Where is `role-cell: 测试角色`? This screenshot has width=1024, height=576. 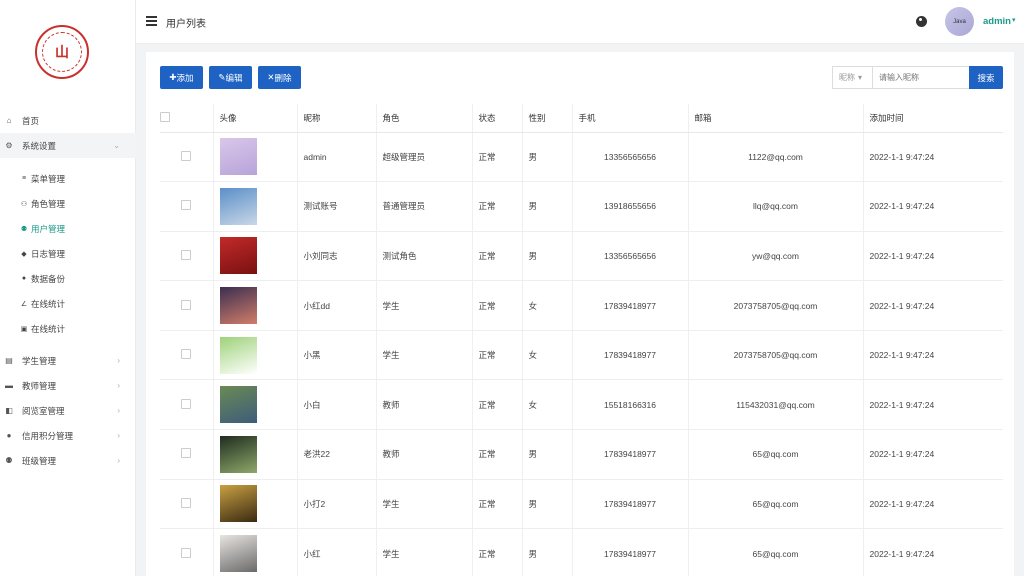 role-cell: 测试角色 is located at coordinates (424, 256).